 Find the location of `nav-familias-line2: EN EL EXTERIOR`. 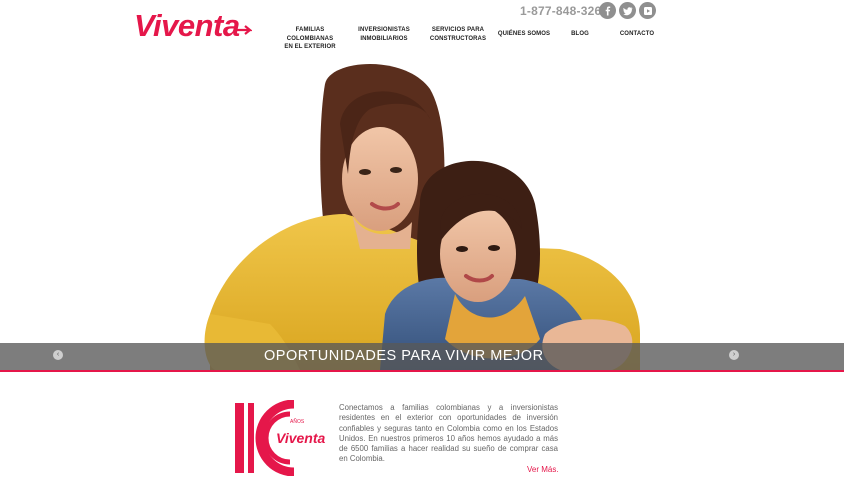

nav-familias-line2: EN EL EXTERIOR is located at coordinates (310, 47).